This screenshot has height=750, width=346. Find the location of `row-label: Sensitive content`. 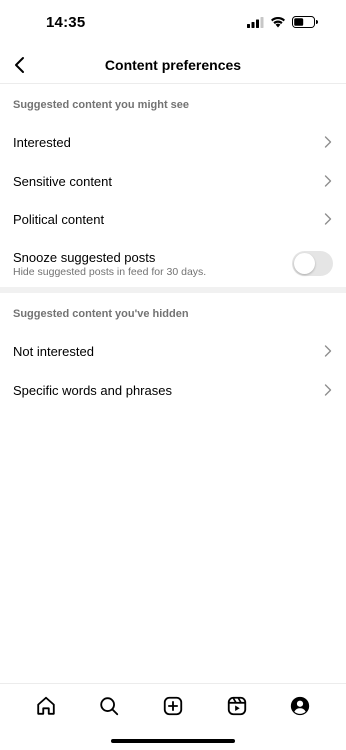

row-label: Sensitive content is located at coordinates (63, 181).